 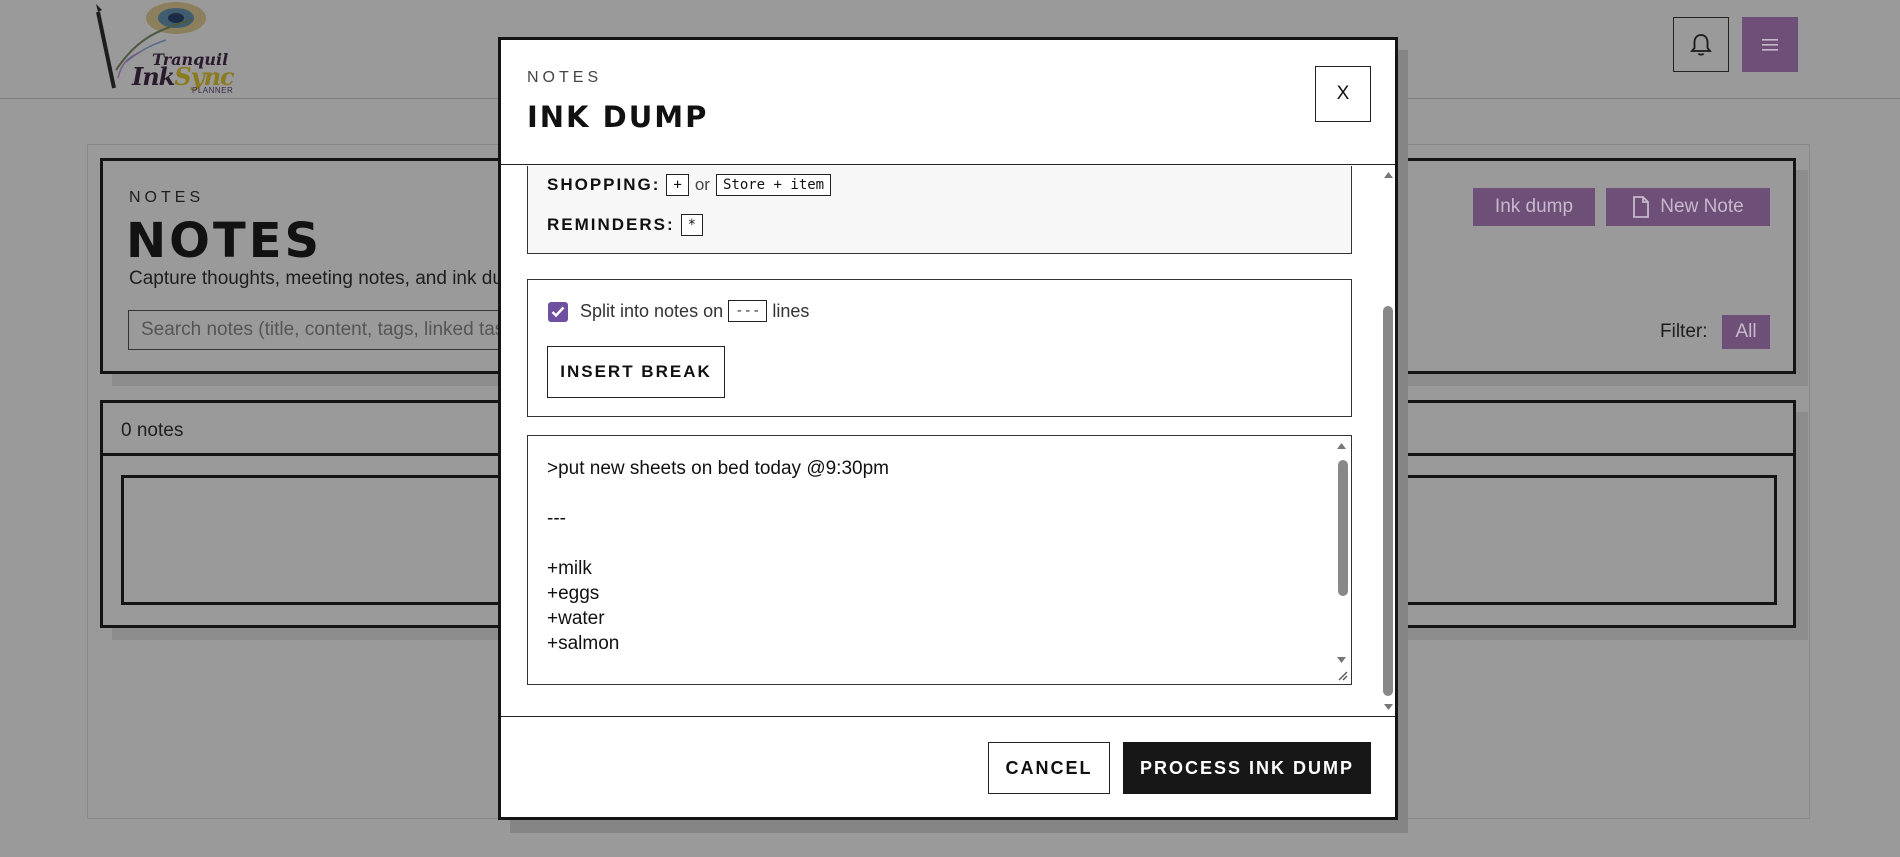 I want to click on logo-text-ink: Ink, so click(x=153, y=76).